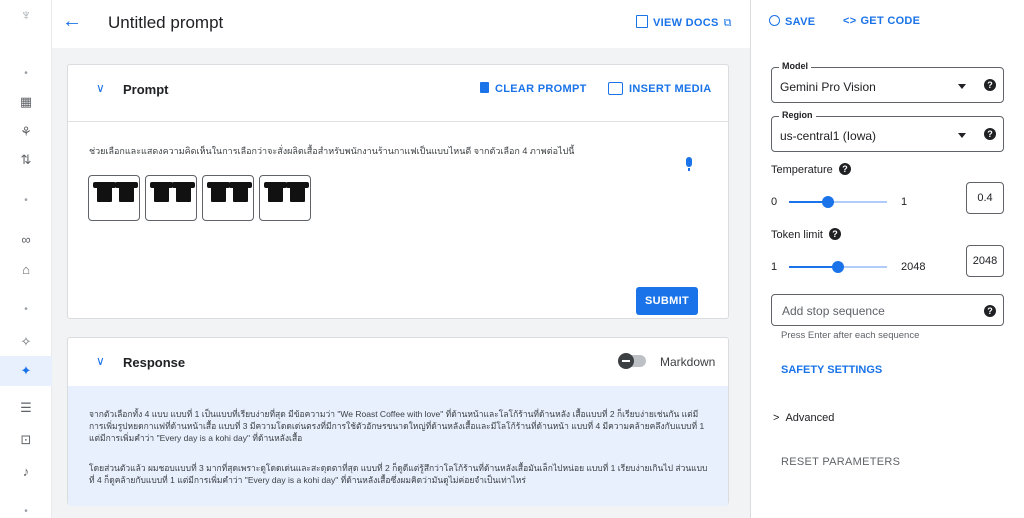 The height and width of the screenshot is (518, 1024). Describe the element at coordinates (26, 16) in the screenshot. I see `vertex-logo-icon: ♆` at that location.